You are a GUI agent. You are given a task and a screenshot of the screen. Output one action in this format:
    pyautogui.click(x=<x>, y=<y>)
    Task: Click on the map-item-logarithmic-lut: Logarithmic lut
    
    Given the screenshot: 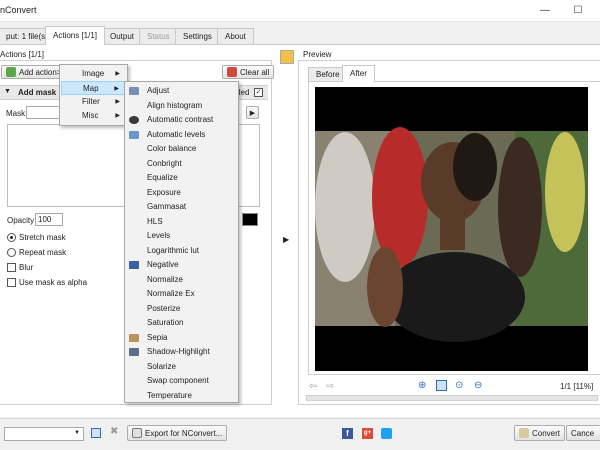 What is the action you would take?
    pyautogui.click(x=181, y=251)
    